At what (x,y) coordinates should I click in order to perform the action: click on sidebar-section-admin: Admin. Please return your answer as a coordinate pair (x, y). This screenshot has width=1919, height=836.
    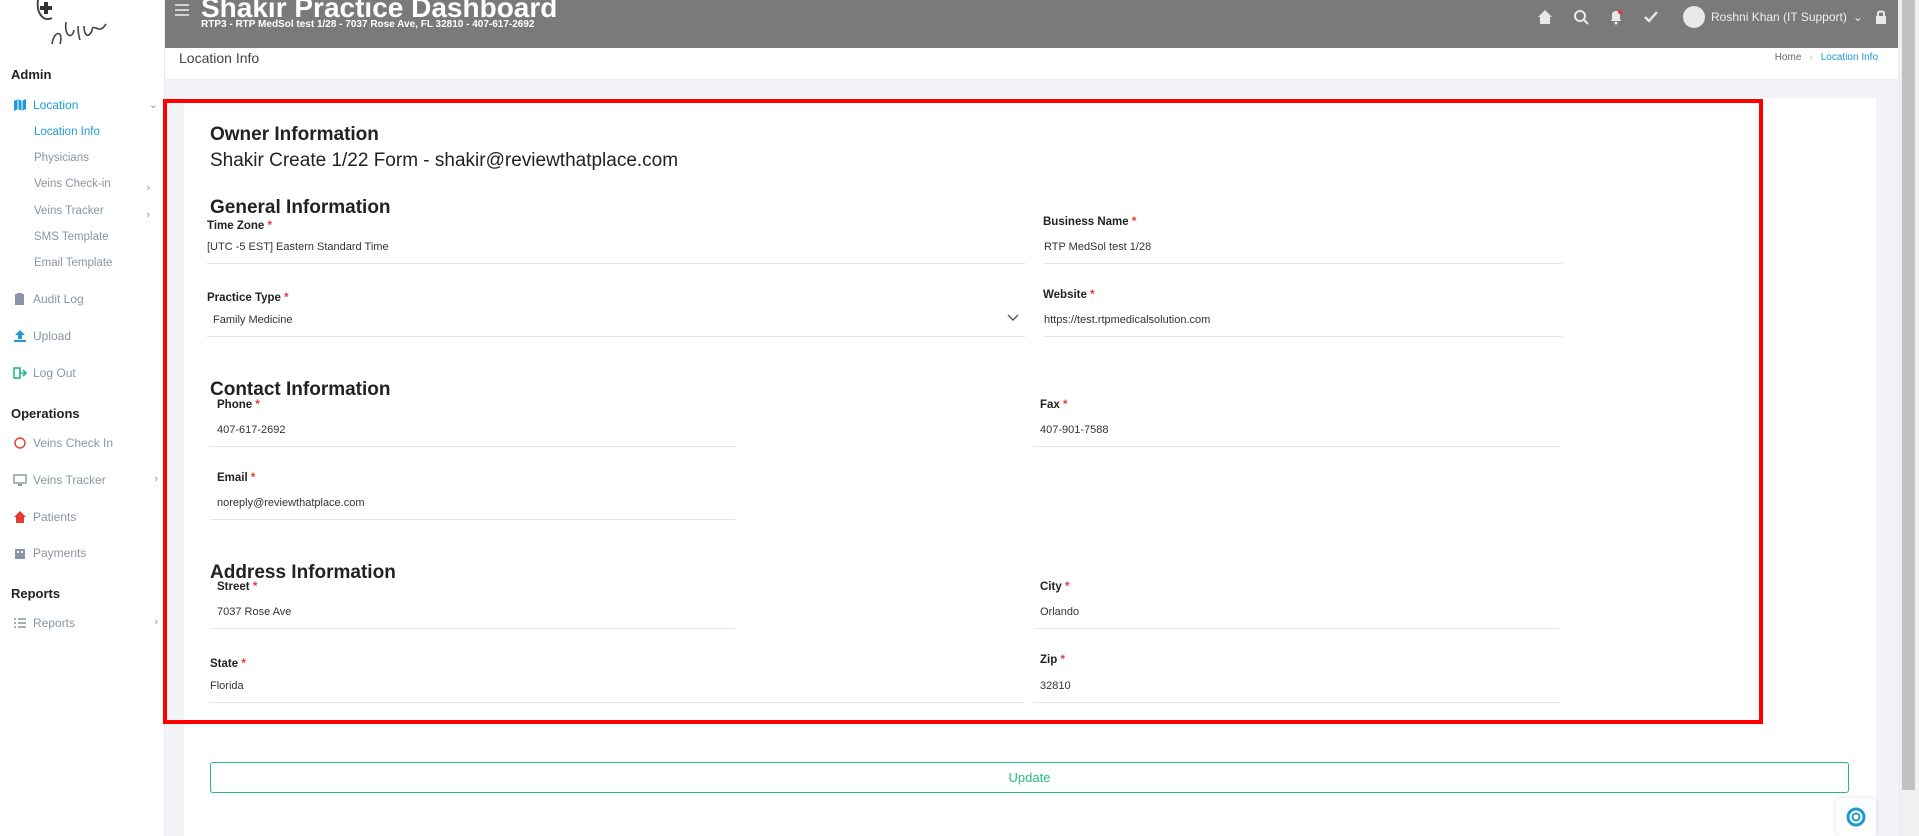
    Looking at the image, I should click on (31, 74).